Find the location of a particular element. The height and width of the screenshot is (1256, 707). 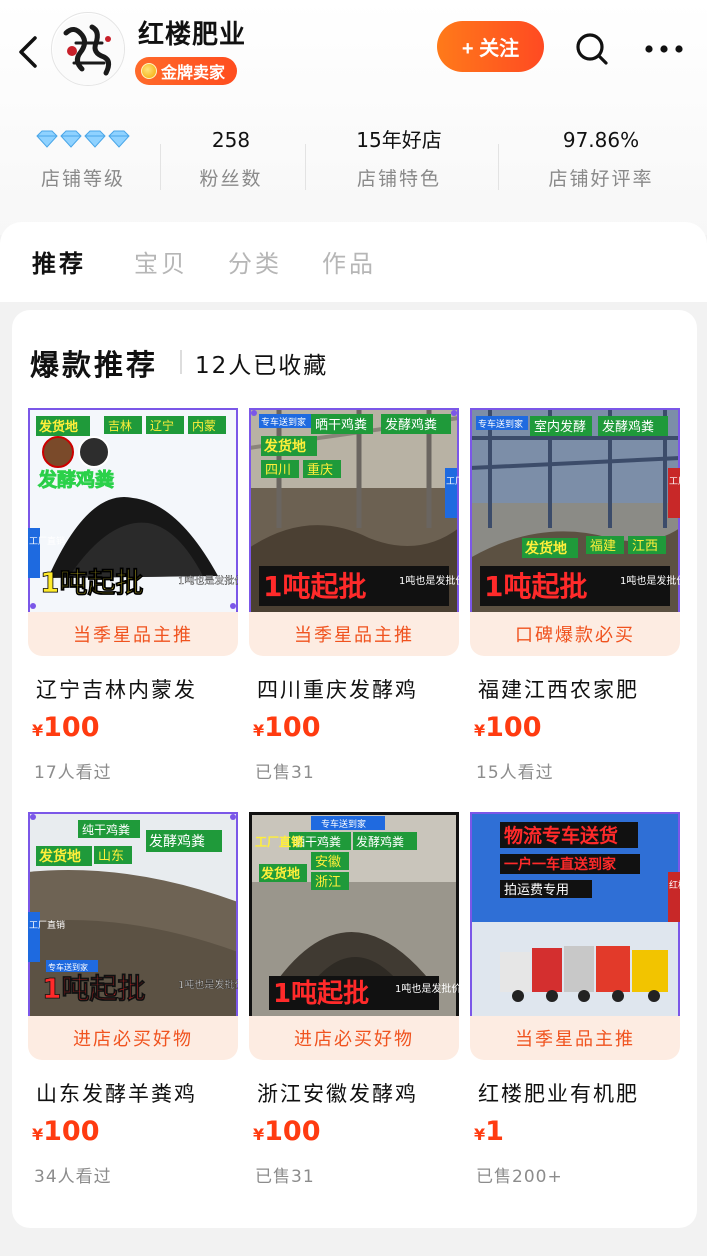

shop-tabs: 推荐 宝贝 分类 作品 is located at coordinates (353, 262).